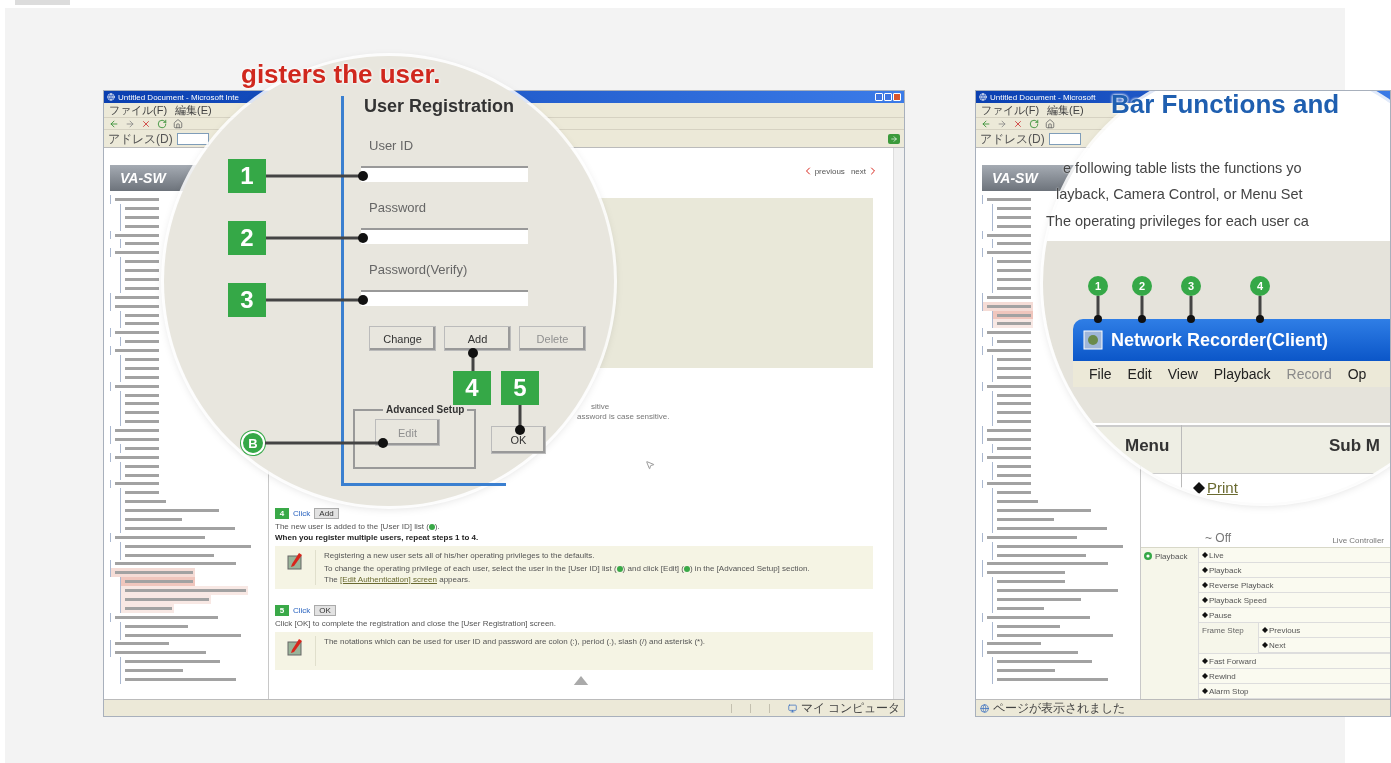  Describe the element at coordinates (518, 440) in the screenshot. I see `ok-button: OK` at that location.